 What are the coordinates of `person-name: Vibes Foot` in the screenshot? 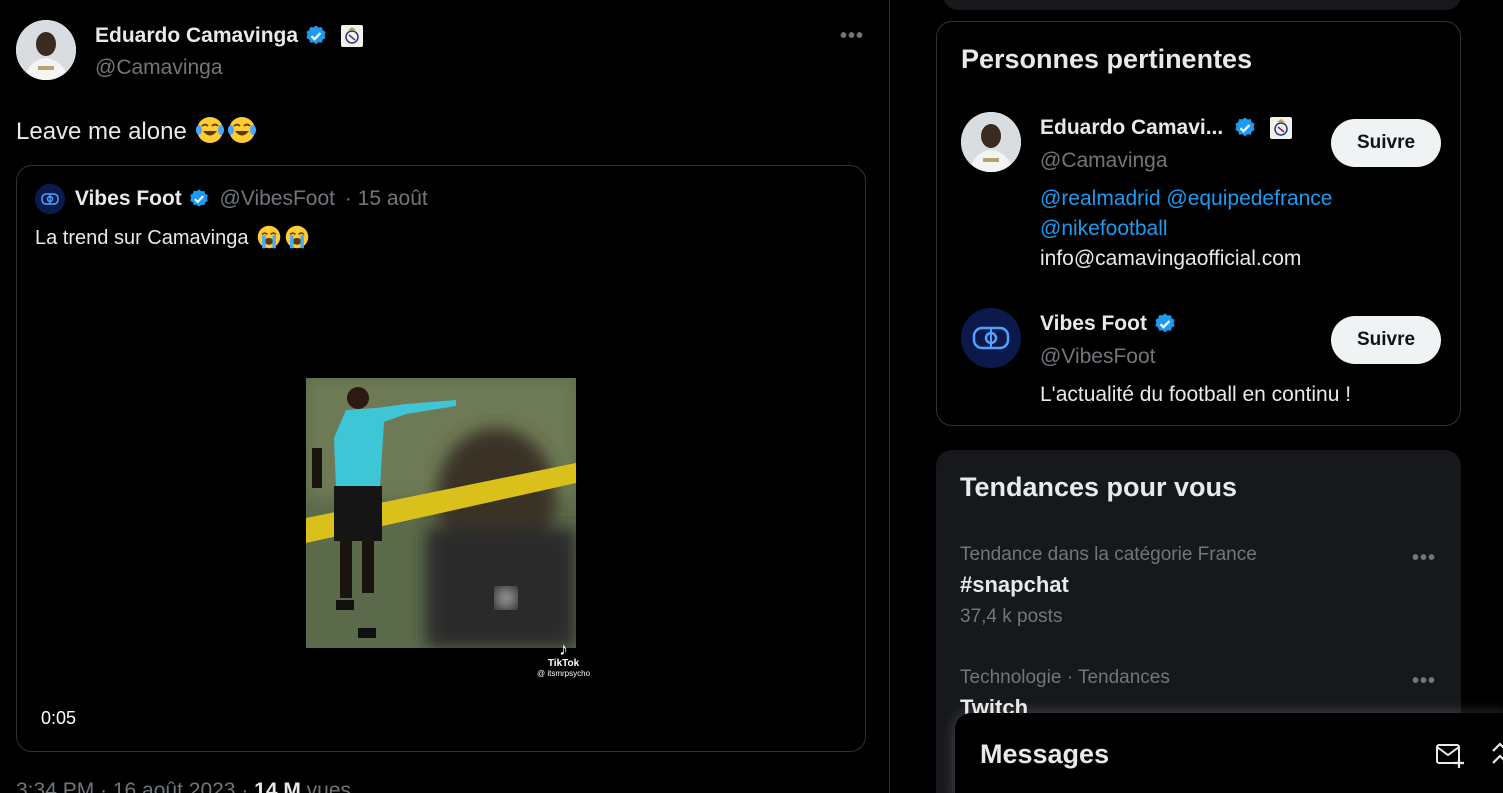 It's located at (1093, 323).